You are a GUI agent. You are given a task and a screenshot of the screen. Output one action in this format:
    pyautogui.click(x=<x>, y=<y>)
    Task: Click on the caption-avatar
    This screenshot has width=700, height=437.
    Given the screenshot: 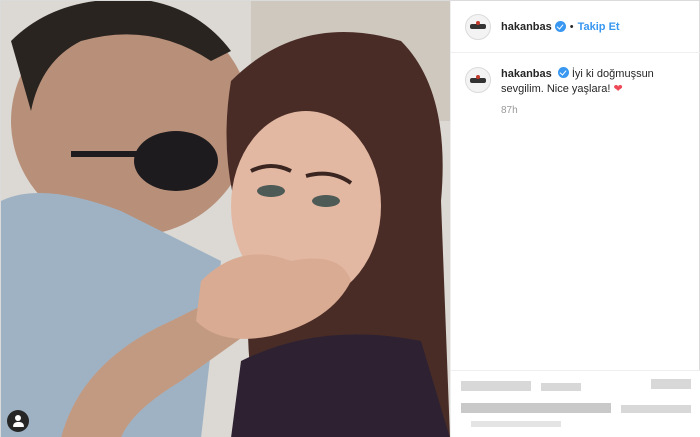 What is the action you would take?
    pyautogui.click(x=478, y=80)
    